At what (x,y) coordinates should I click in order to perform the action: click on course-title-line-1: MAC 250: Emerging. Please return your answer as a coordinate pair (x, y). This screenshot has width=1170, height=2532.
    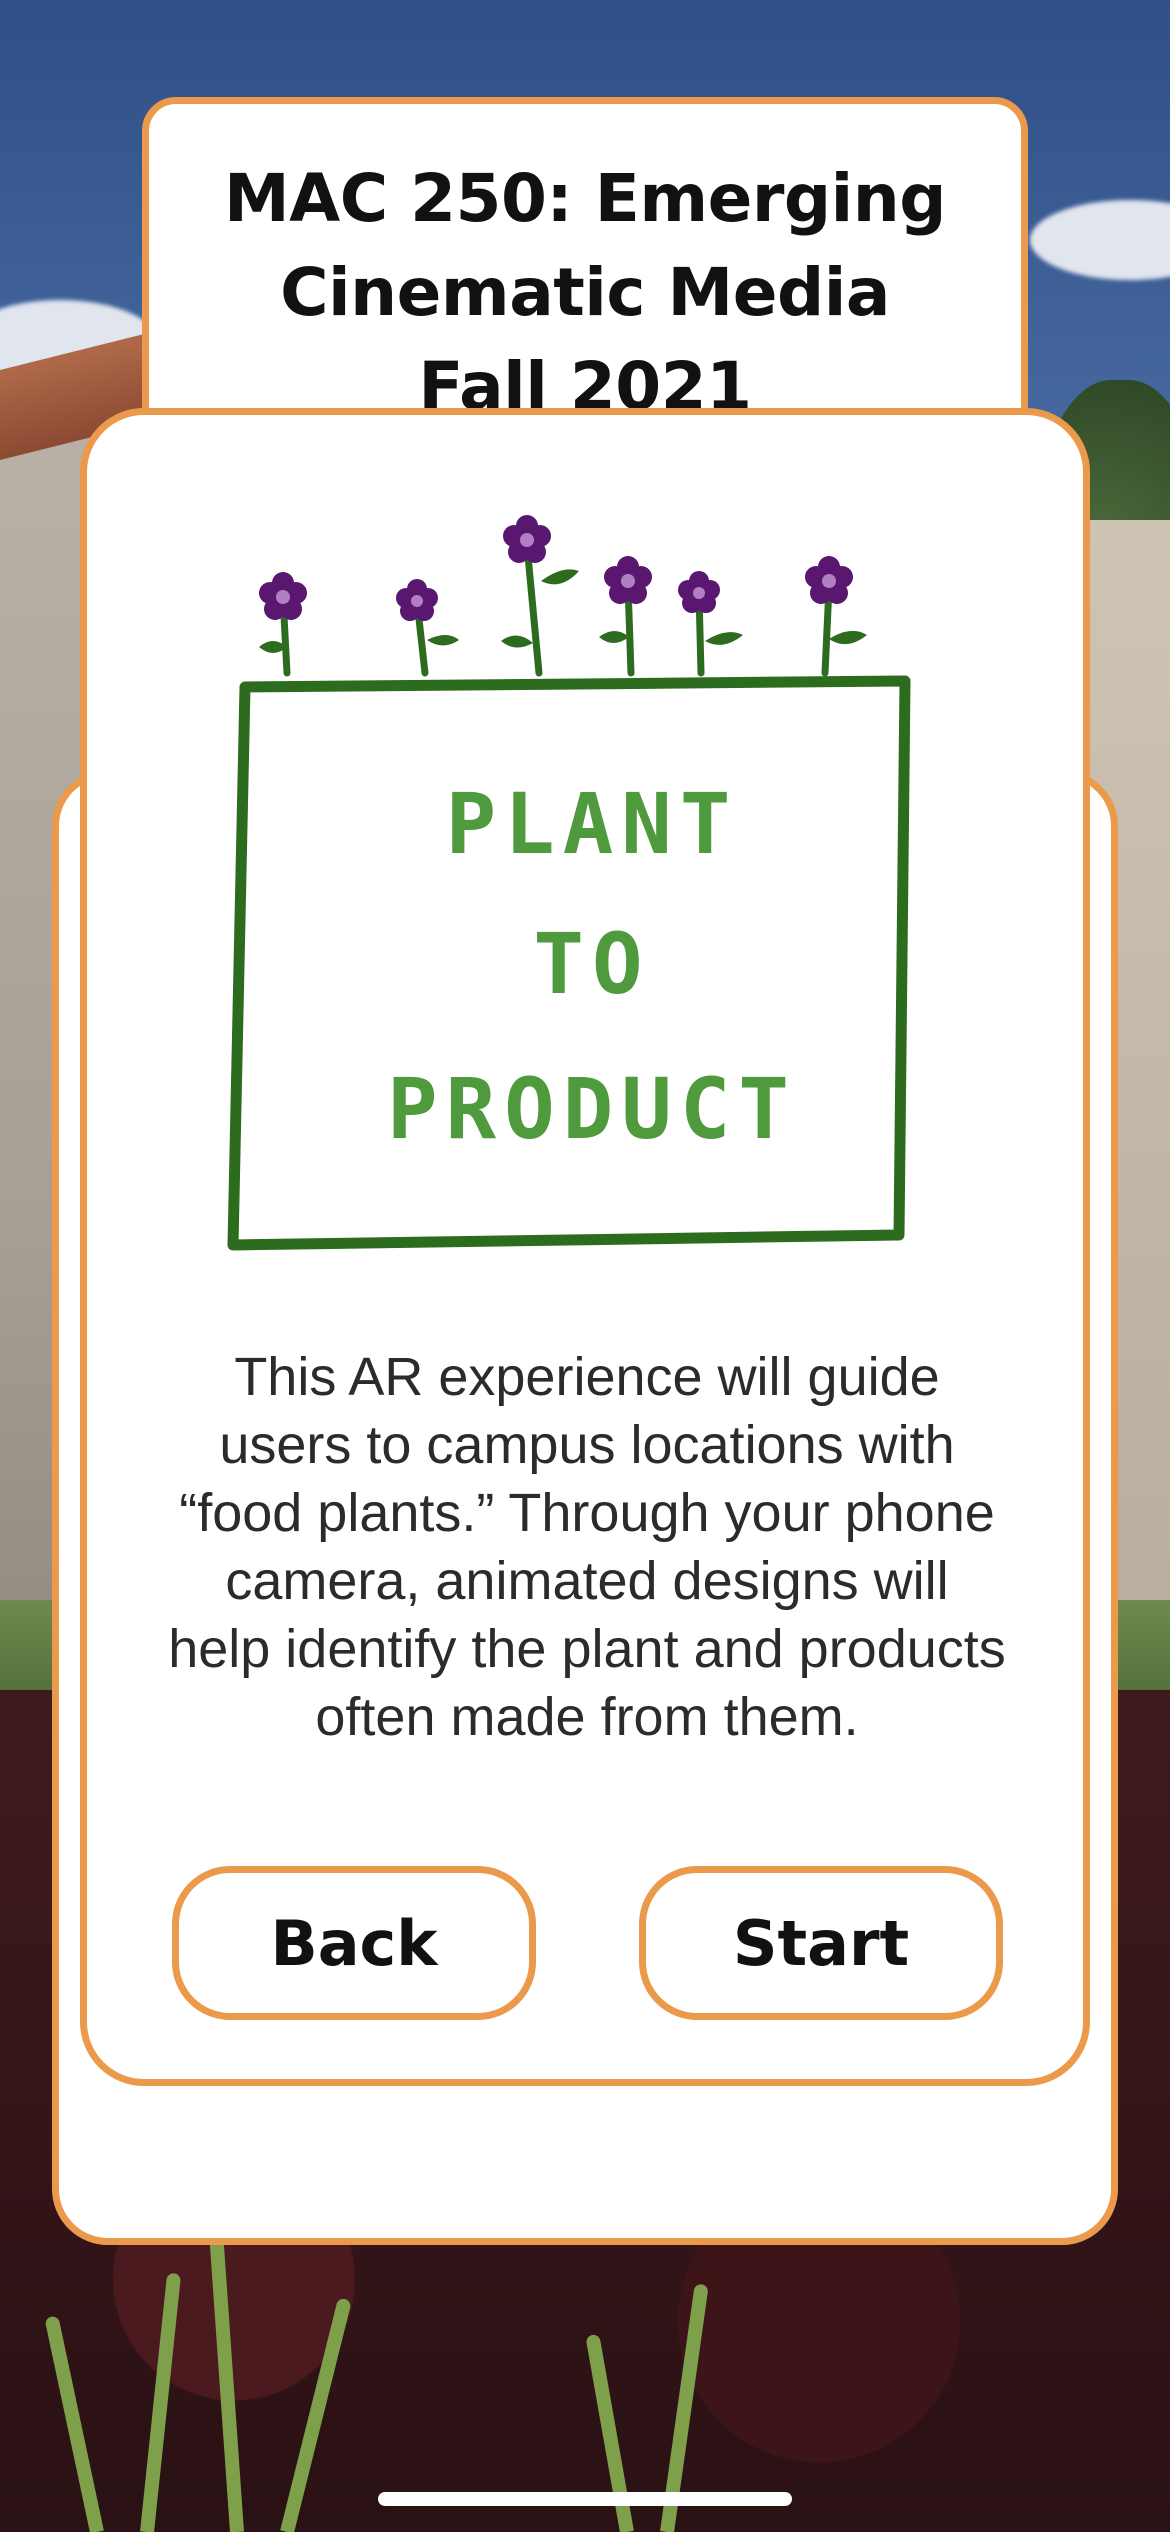
    Looking at the image, I should click on (585, 198).